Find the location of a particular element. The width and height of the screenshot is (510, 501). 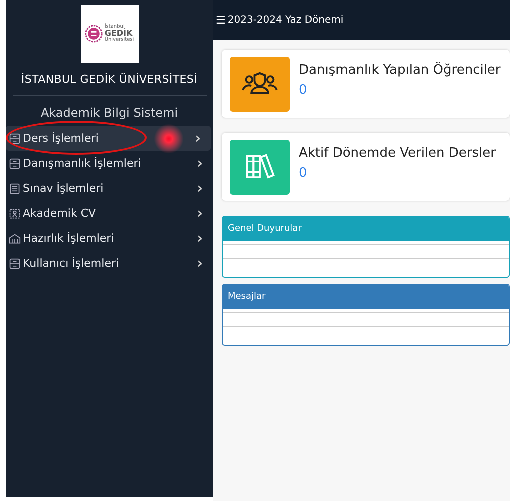

sidebar-item: Sınav İşlemleri › is located at coordinates (109, 188).